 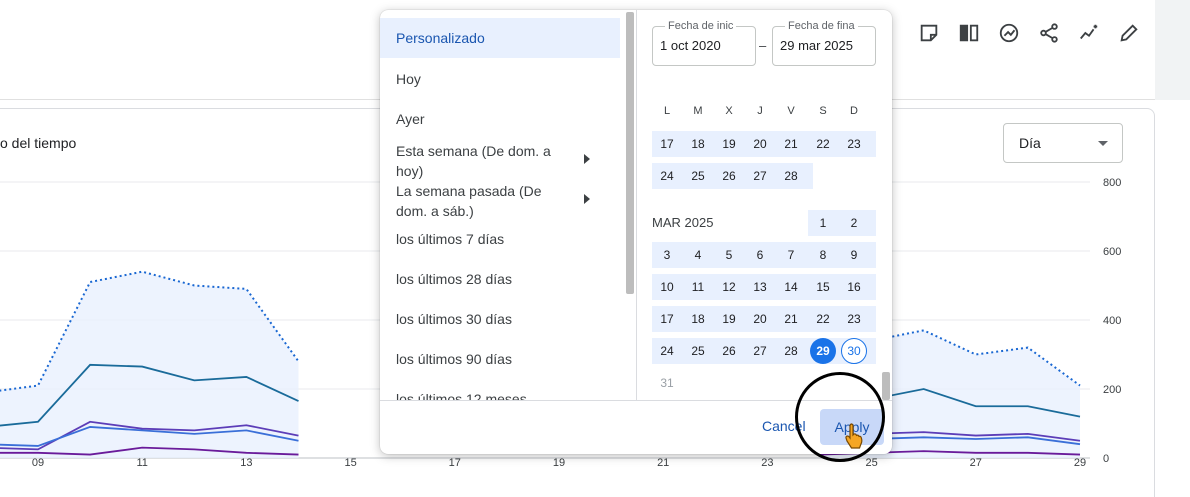 What do you see at coordinates (1112, 390) in the screenshot?
I see `y-tick-label: 200` at bounding box center [1112, 390].